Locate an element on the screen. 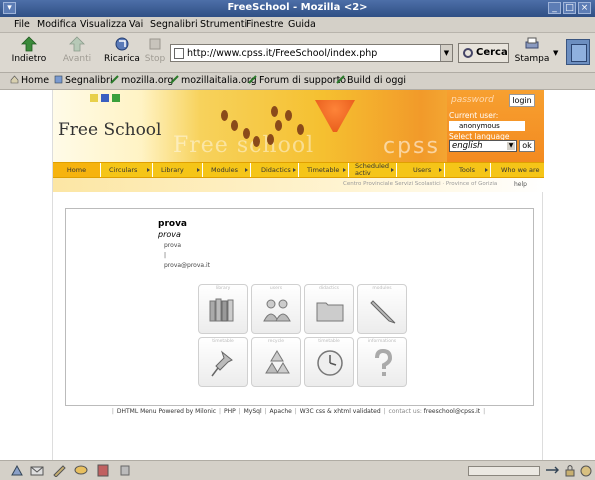  tile-recycle: recycle is located at coordinates (276, 362).